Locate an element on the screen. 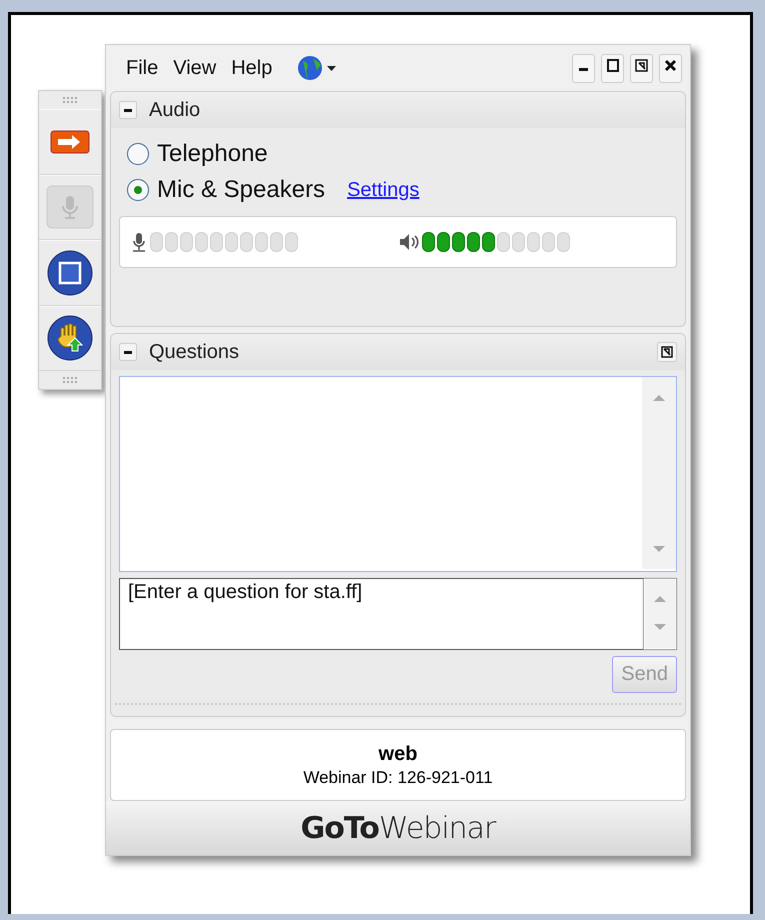  menu-item: Help is located at coordinates (251, 68).